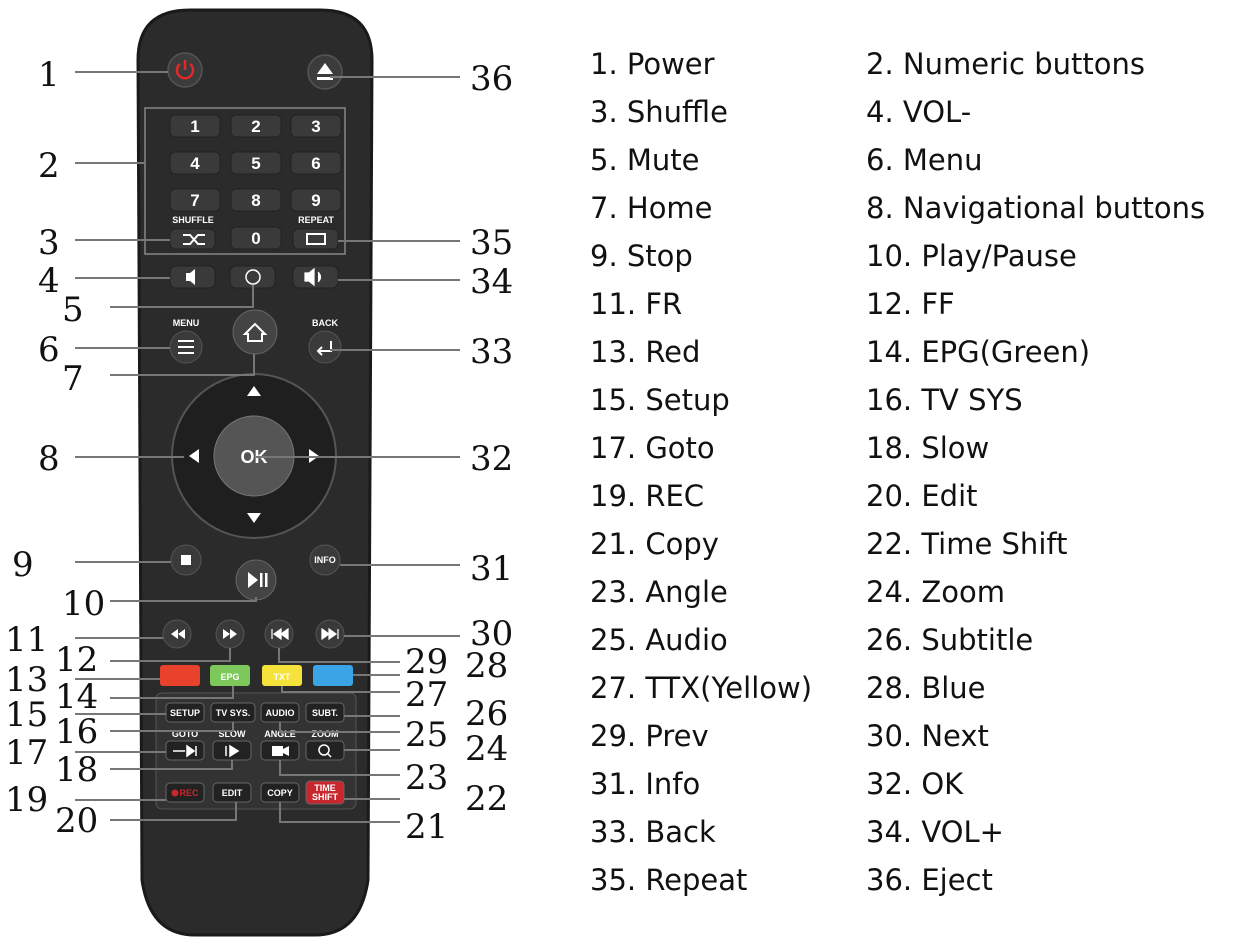 The width and height of the screenshot is (1236, 940). I want to click on callout-9: 9, so click(23, 565).